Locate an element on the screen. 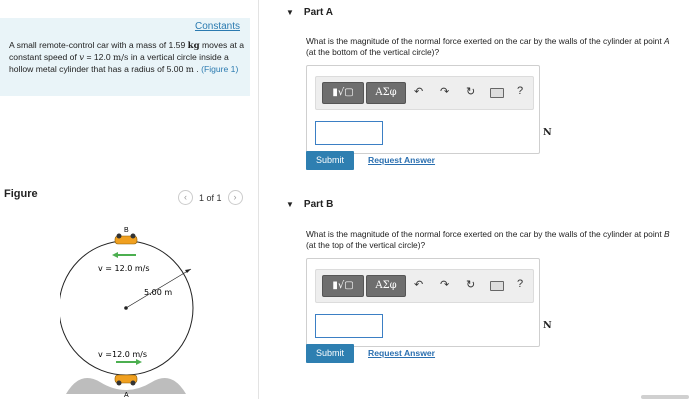  car-bottom is located at coordinates (126, 380).